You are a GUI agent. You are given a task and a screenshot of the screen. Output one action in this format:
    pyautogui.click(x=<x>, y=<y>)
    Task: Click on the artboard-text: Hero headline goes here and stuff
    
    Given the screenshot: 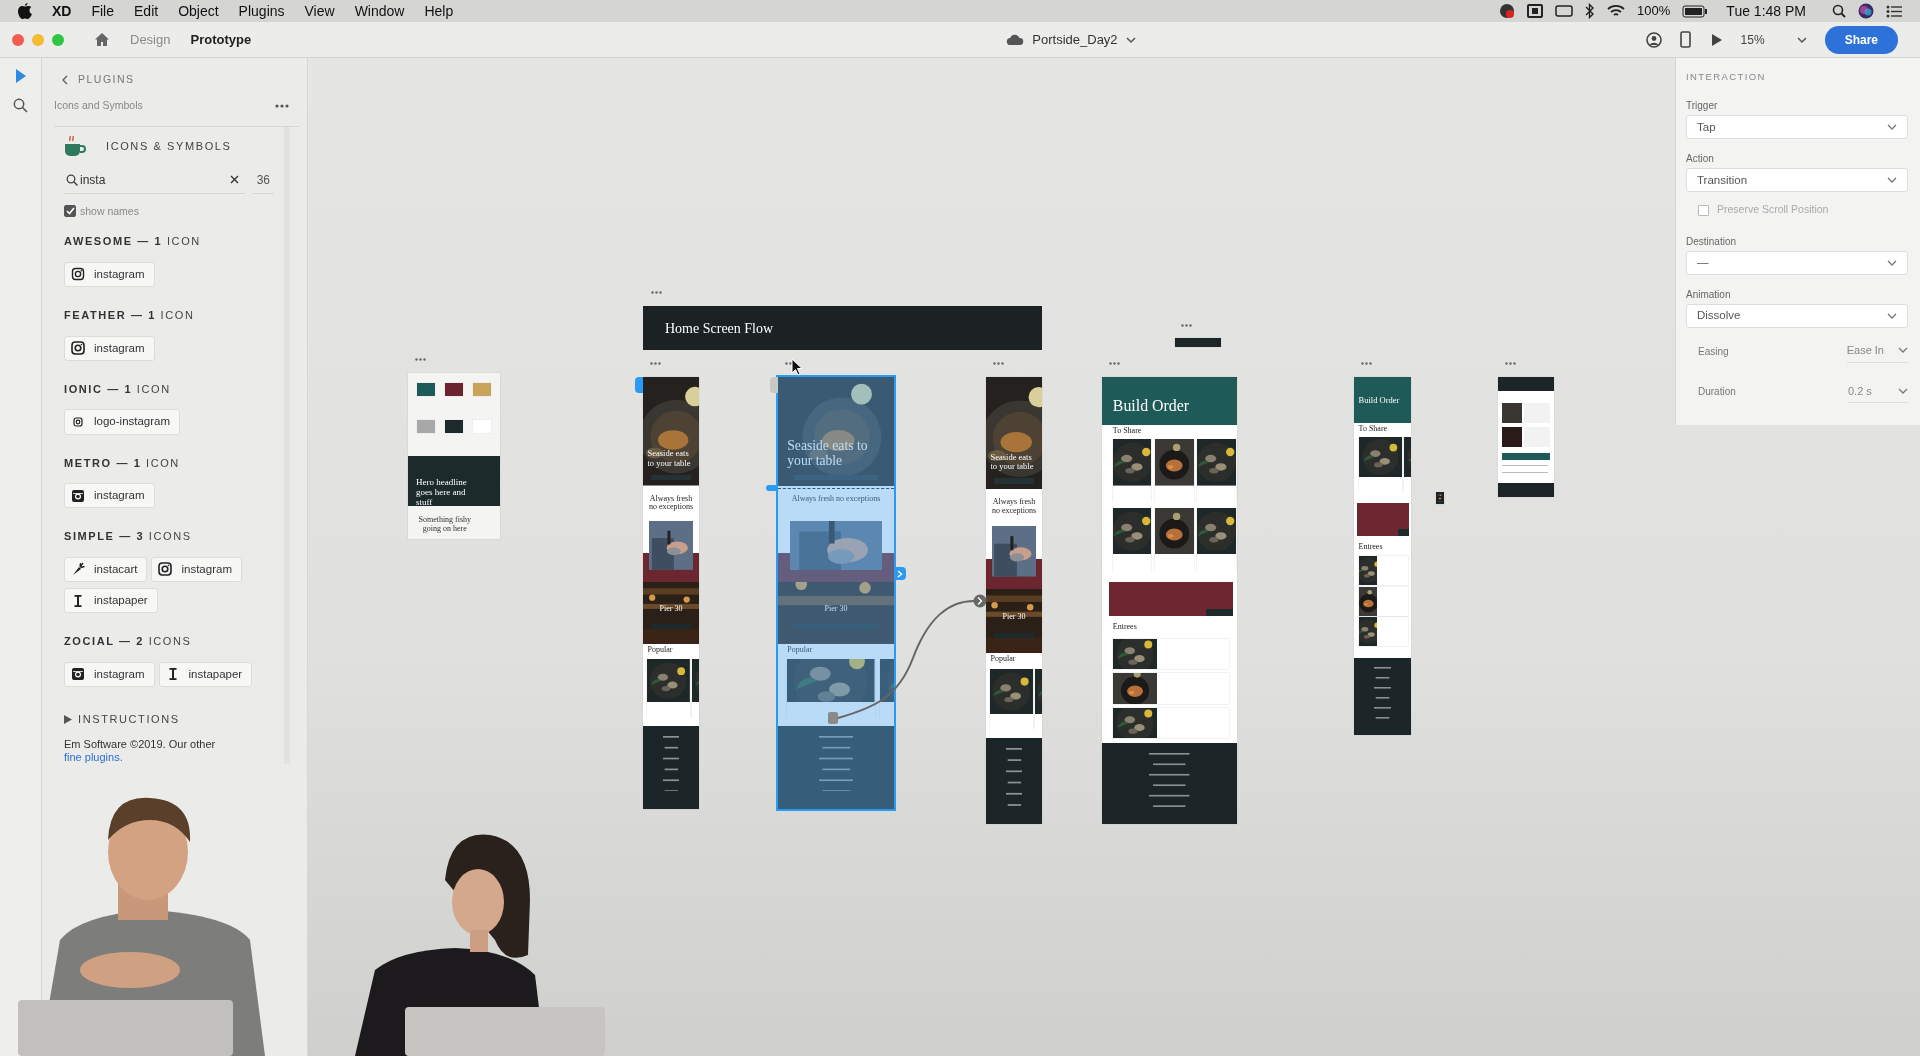 What is the action you would take?
    pyautogui.click(x=441, y=492)
    